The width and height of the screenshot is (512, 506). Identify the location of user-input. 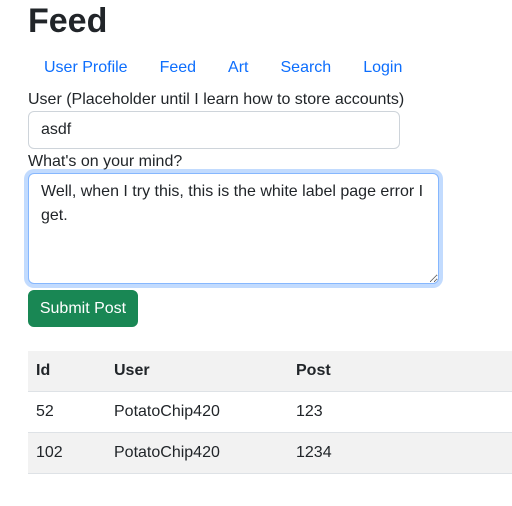
(214, 130).